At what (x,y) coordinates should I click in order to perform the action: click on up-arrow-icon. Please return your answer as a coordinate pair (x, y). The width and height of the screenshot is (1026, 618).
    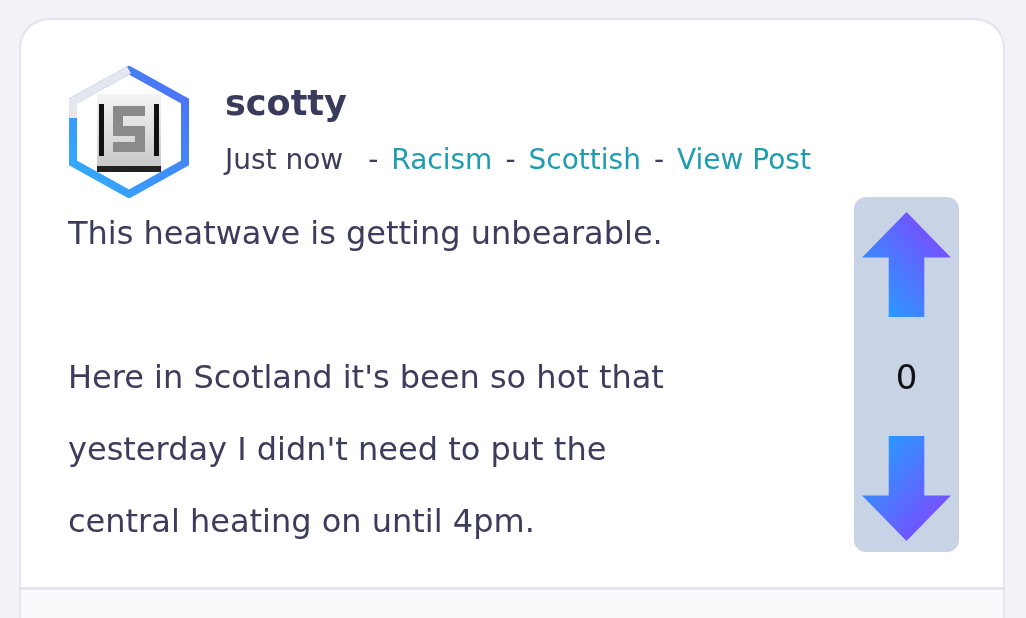
    Looking at the image, I should click on (906, 264).